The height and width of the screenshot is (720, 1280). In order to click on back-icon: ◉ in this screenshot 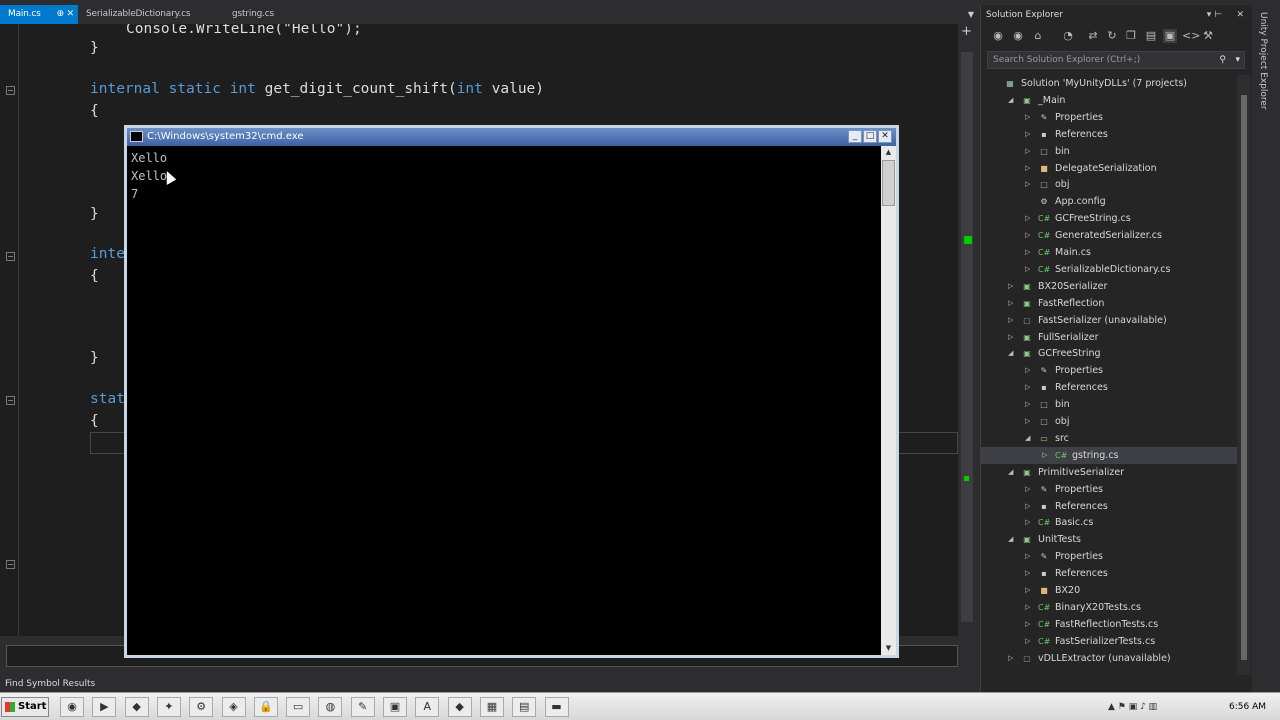, I will do `click(998, 36)`.